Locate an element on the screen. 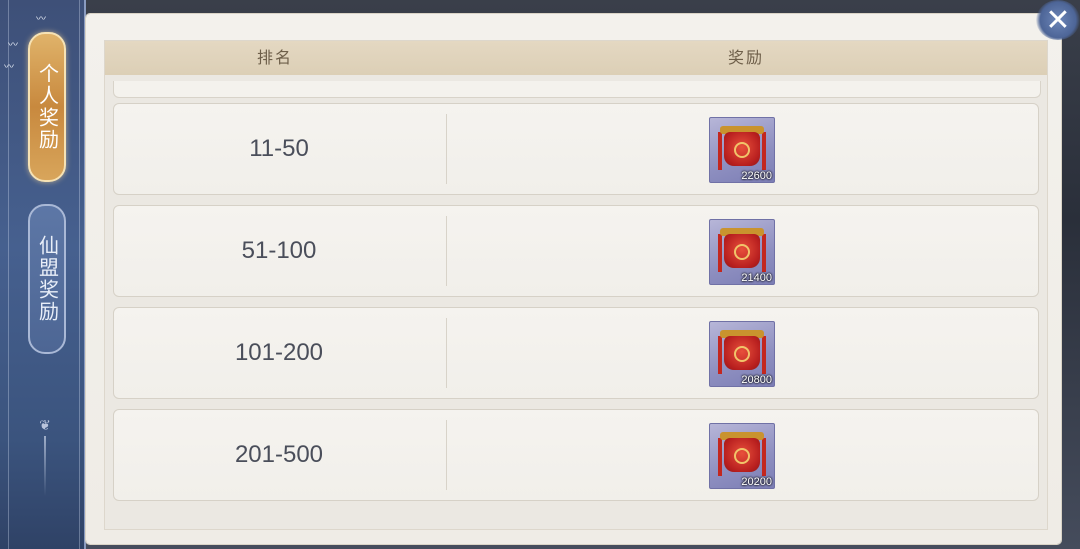 The height and width of the screenshot is (549, 1080). rank-column-header: 排名 is located at coordinates (274, 57).